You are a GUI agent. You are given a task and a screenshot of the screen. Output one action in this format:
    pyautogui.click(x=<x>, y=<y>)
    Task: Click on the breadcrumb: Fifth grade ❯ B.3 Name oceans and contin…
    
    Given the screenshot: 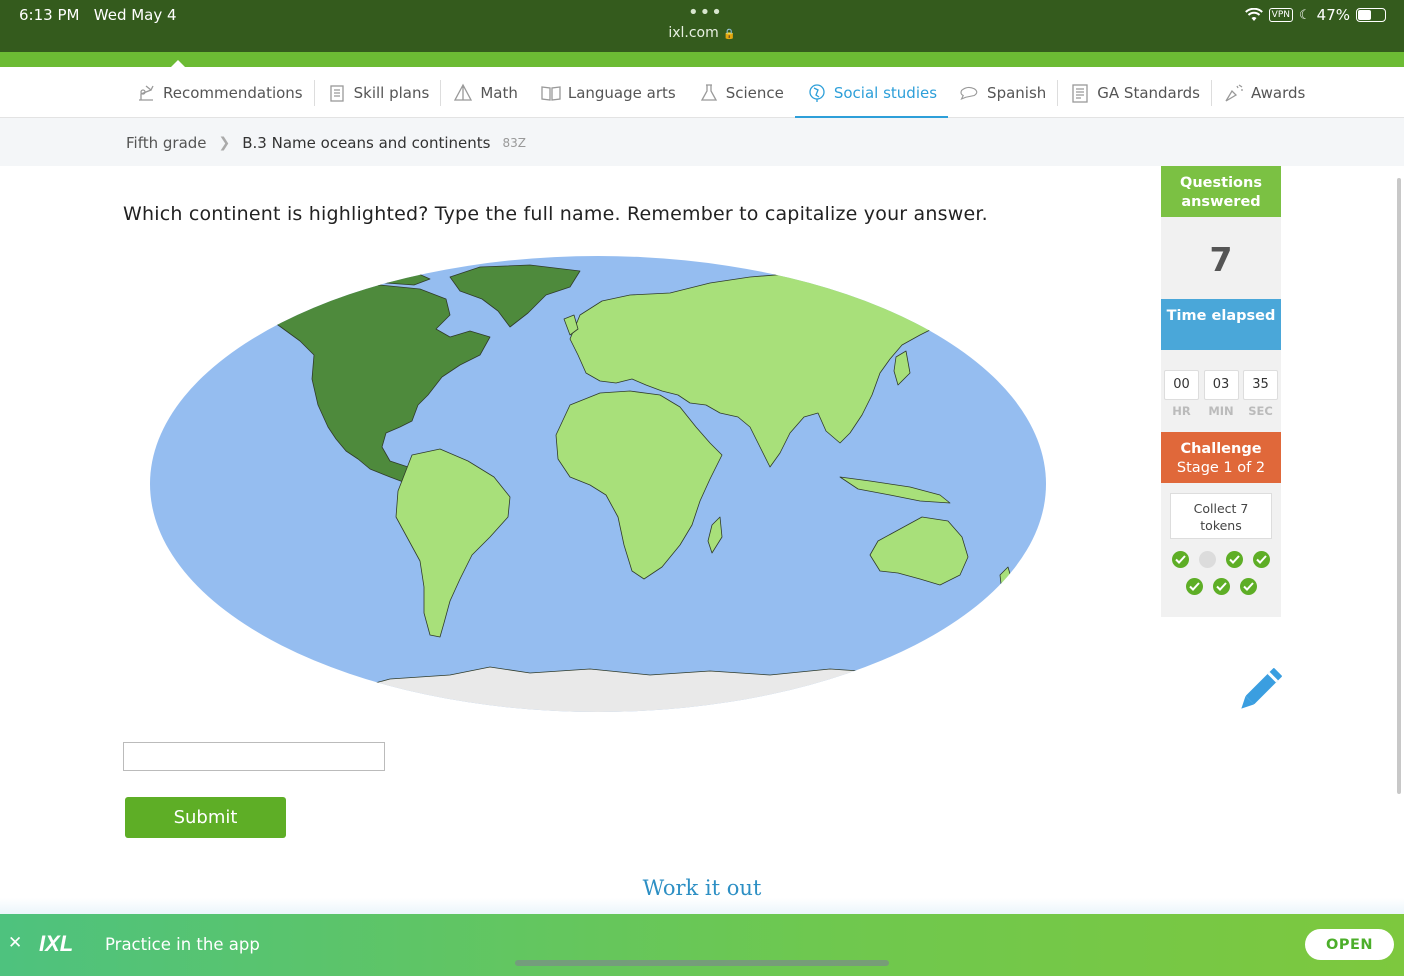 What is the action you would take?
    pyautogui.click(x=326, y=143)
    